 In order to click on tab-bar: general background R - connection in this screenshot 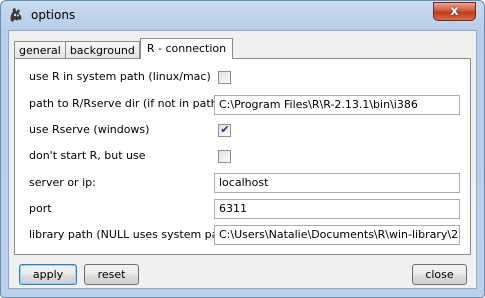, I will do `click(124, 48)`.